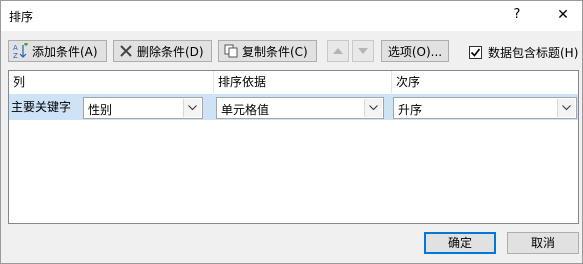 The height and width of the screenshot is (264, 583). What do you see at coordinates (15, 55) in the screenshot?
I see `svg-text: Z` at bounding box center [15, 55].